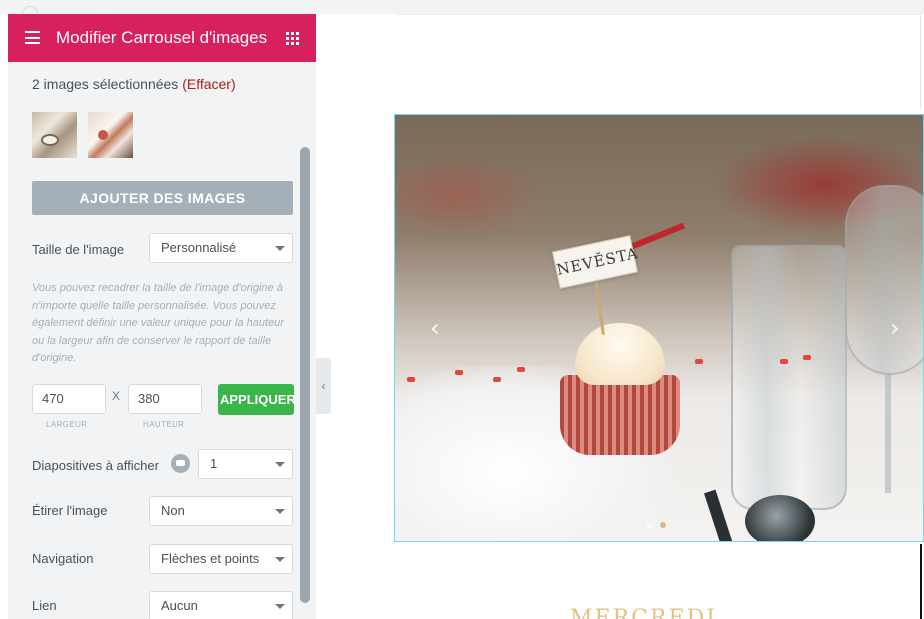 The height and width of the screenshot is (619, 924). I want to click on slides-to-show-value: 1, so click(214, 463).